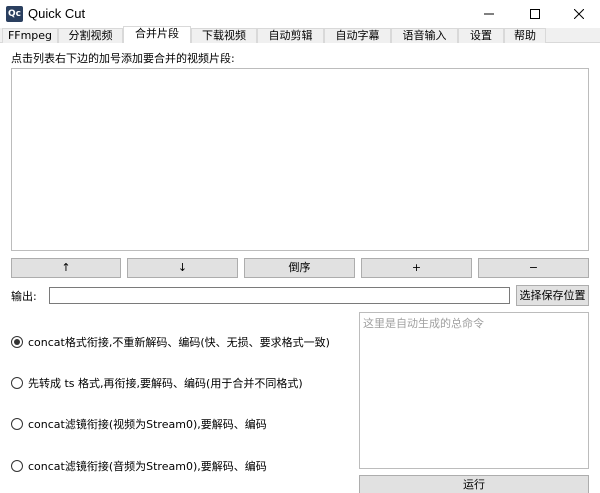 This screenshot has width=600, height=493. Describe the element at coordinates (147, 424) in the screenshot. I see `option-label: concat滤镜衔接(视频为Stream0),要解码、编码` at that location.